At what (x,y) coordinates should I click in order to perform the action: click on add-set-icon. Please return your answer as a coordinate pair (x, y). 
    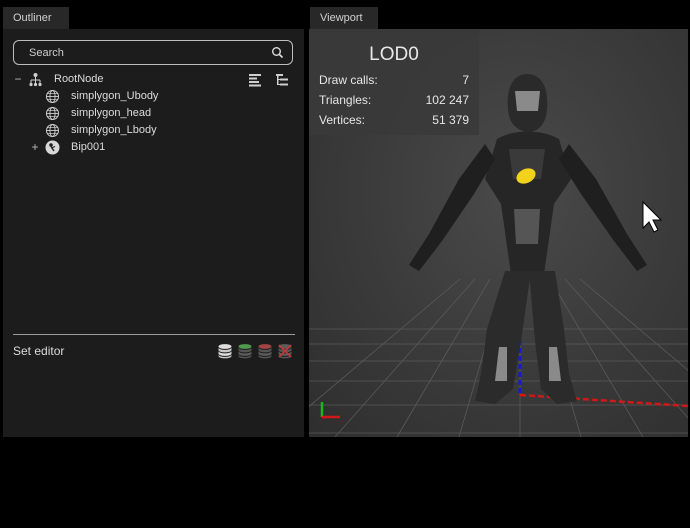
    Looking at the image, I should click on (245, 351).